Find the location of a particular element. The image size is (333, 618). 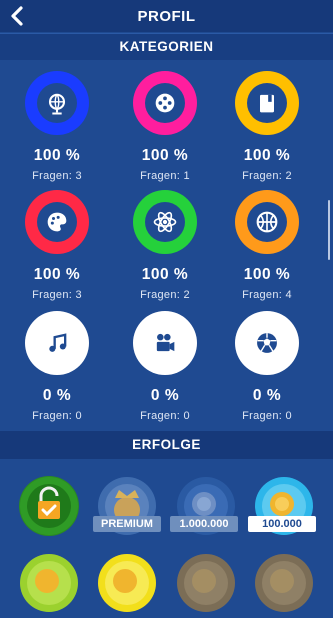

globe-icon is located at coordinates (57, 104).